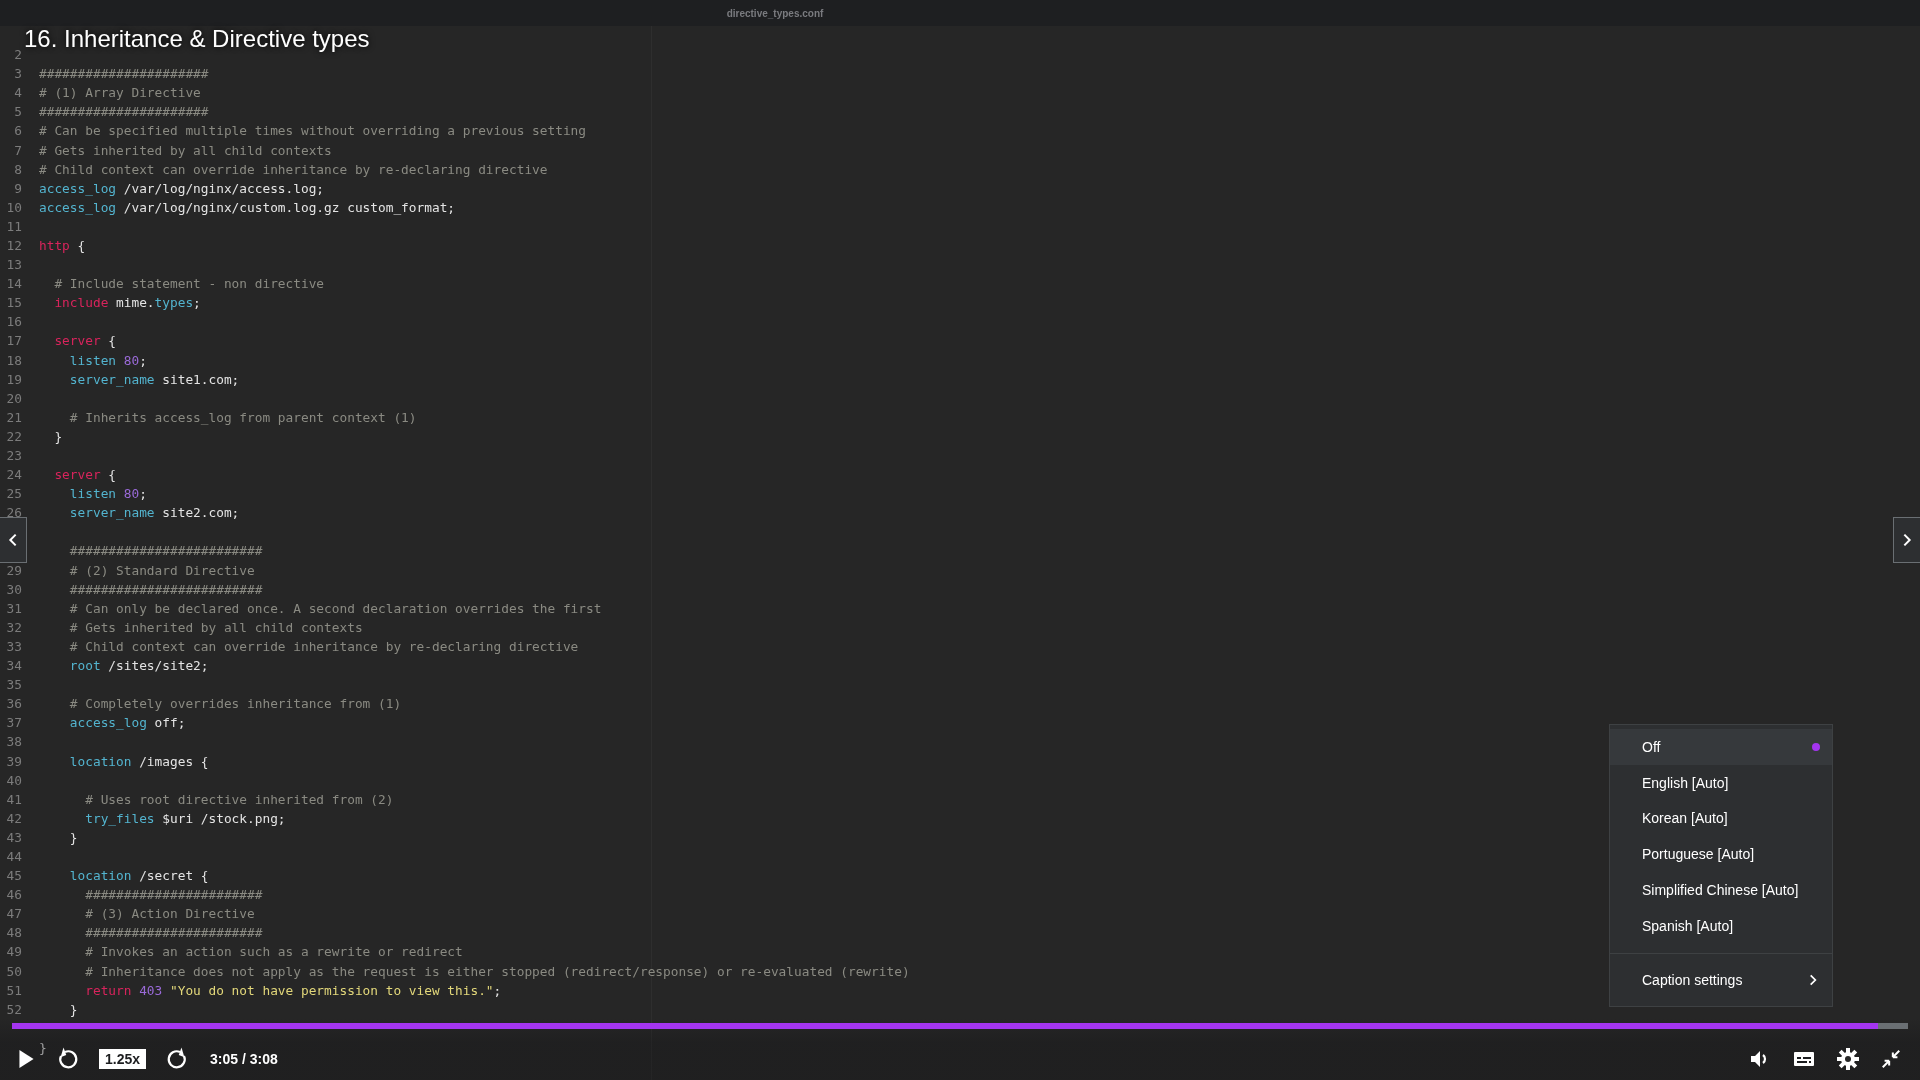  Describe the element at coordinates (13, 540) in the screenshot. I see `previous-lecture-button` at that location.